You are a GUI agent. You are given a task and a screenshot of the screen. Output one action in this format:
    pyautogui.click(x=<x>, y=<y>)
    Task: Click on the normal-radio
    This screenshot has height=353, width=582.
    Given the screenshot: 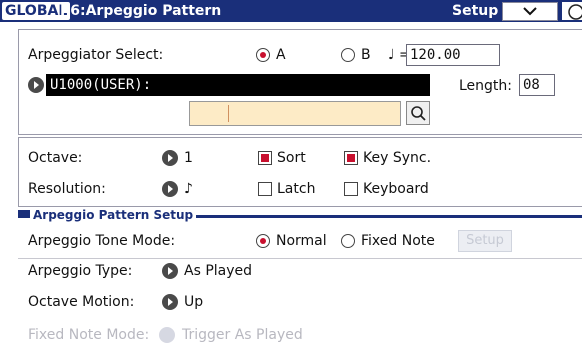 What is the action you would take?
    pyautogui.click(x=263, y=241)
    